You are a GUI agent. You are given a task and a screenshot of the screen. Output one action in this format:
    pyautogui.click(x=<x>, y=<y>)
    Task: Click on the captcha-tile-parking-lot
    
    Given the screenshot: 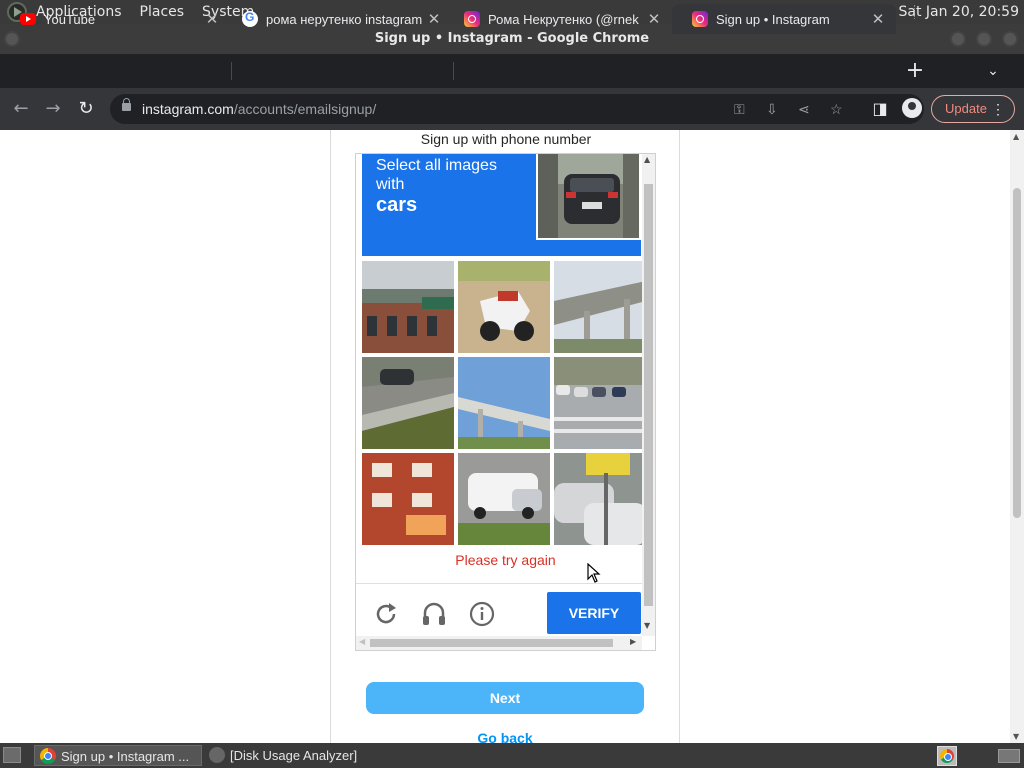 What is the action you would take?
    pyautogui.click(x=600, y=403)
    